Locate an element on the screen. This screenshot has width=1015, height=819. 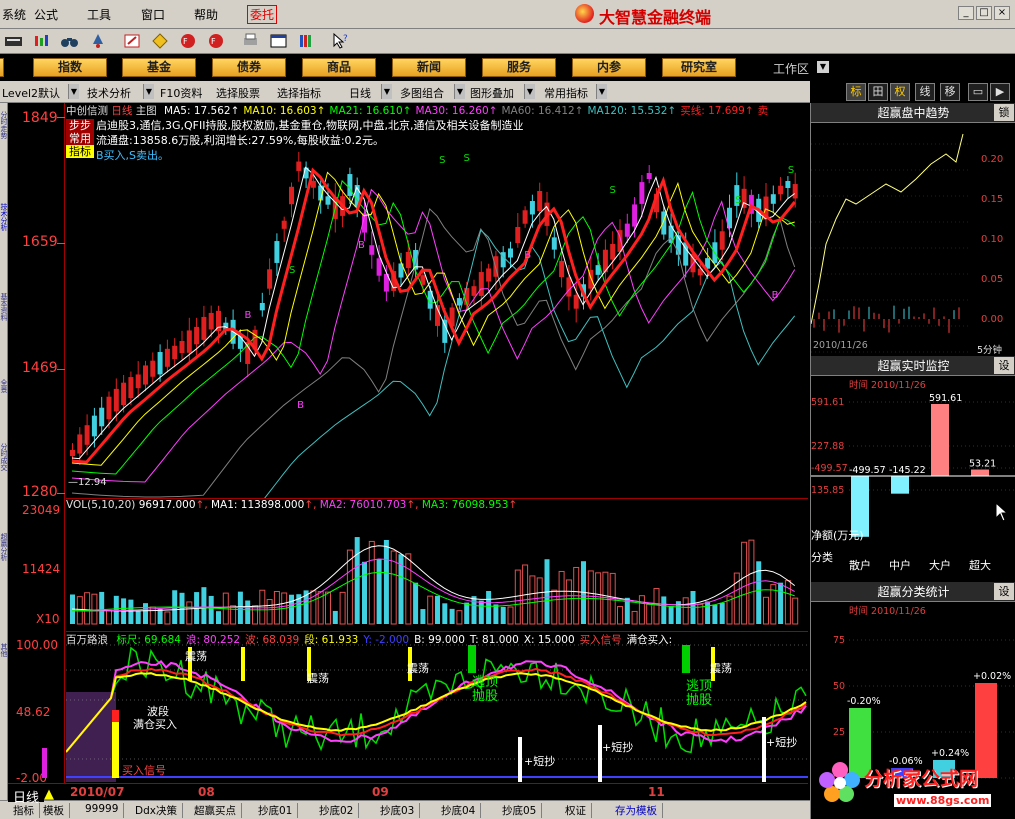
diamond-icon is located at coordinates (160, 41).